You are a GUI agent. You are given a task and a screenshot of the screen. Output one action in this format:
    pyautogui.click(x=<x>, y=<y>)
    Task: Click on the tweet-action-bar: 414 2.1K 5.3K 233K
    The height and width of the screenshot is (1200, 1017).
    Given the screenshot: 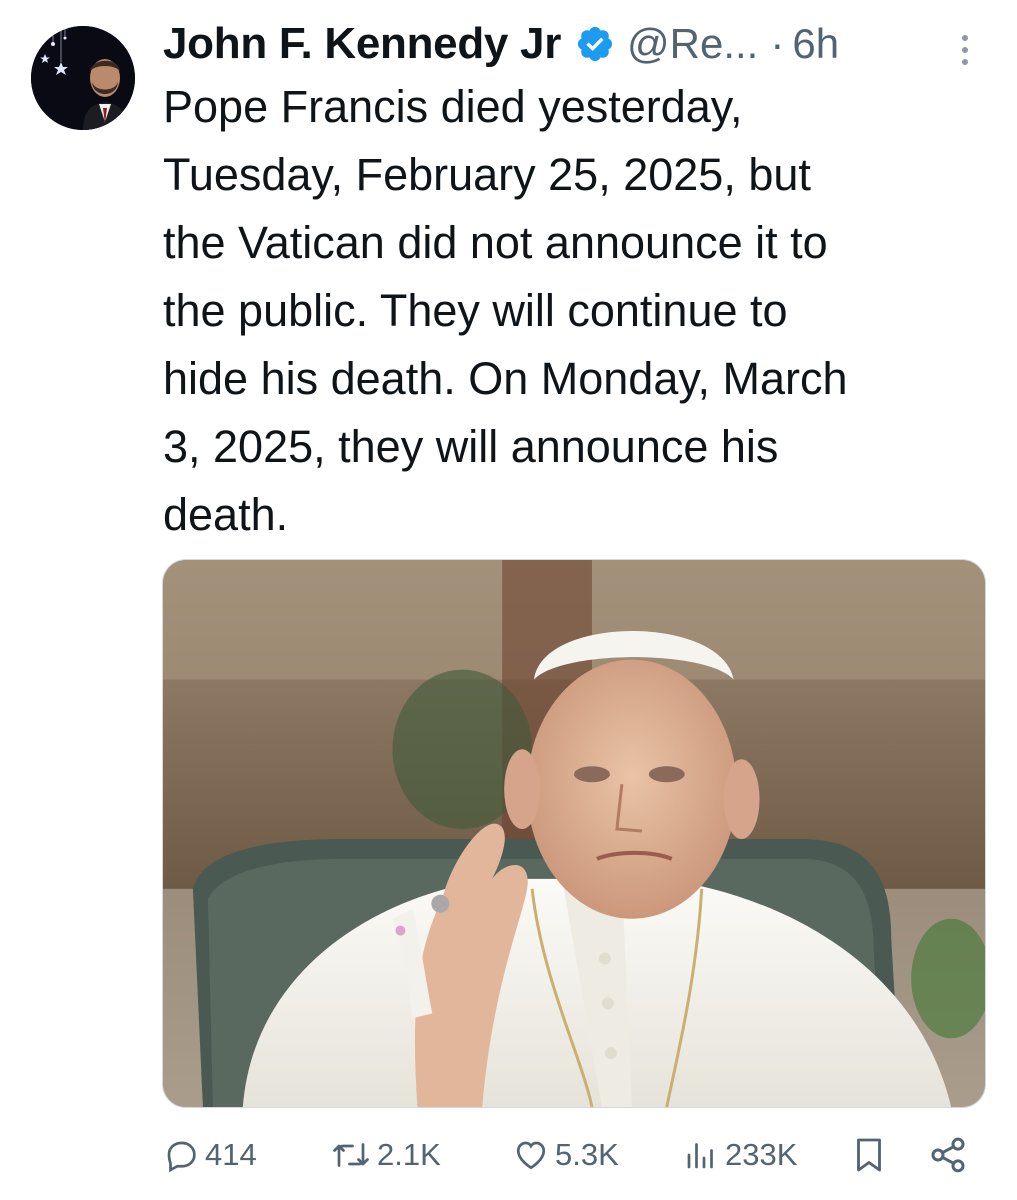 What is the action you would take?
    pyautogui.click(x=573, y=1155)
    